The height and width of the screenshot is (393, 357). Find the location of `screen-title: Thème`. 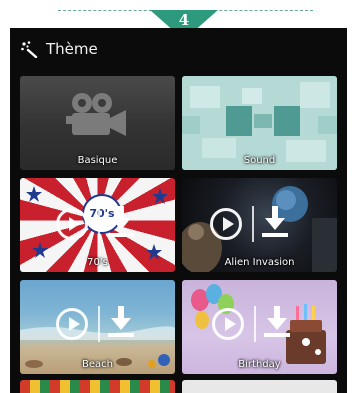

screen-title: Thème is located at coordinates (72, 49).